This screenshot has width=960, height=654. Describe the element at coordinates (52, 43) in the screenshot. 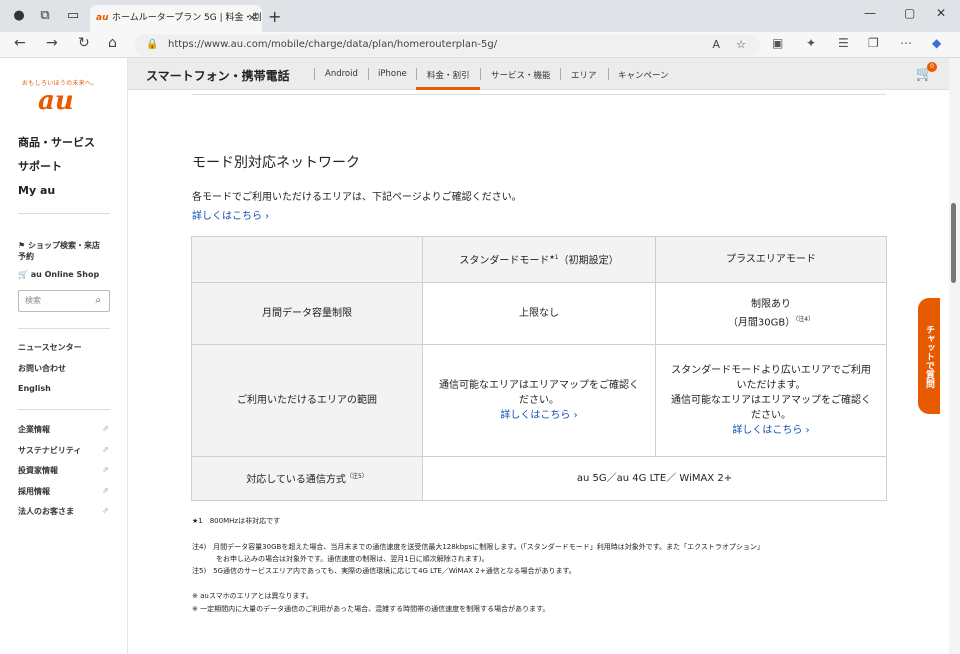

I see `forward-icon: →` at that location.